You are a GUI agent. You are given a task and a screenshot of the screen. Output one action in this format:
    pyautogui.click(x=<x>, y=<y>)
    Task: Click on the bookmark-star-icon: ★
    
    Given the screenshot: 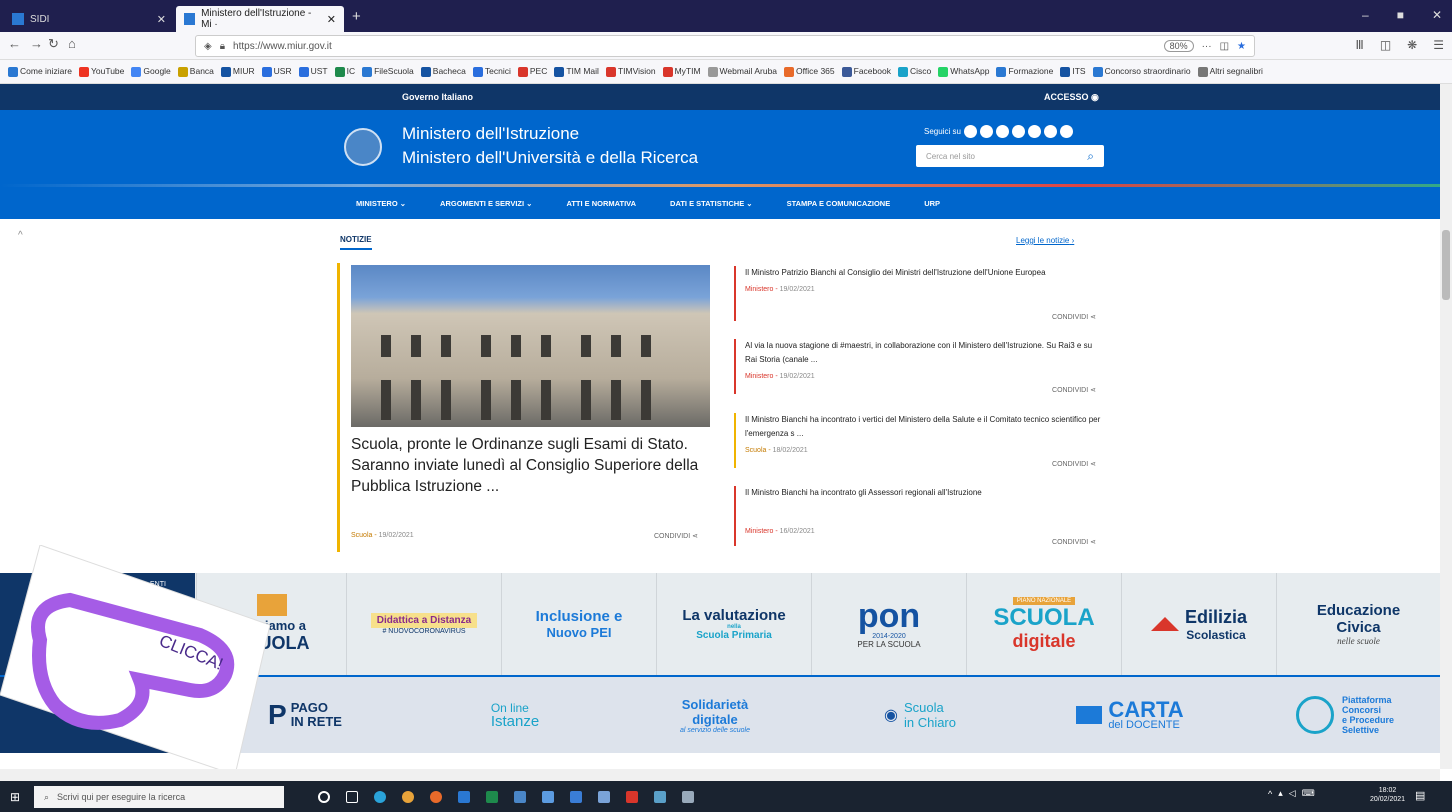 What is the action you would take?
    pyautogui.click(x=1241, y=46)
    